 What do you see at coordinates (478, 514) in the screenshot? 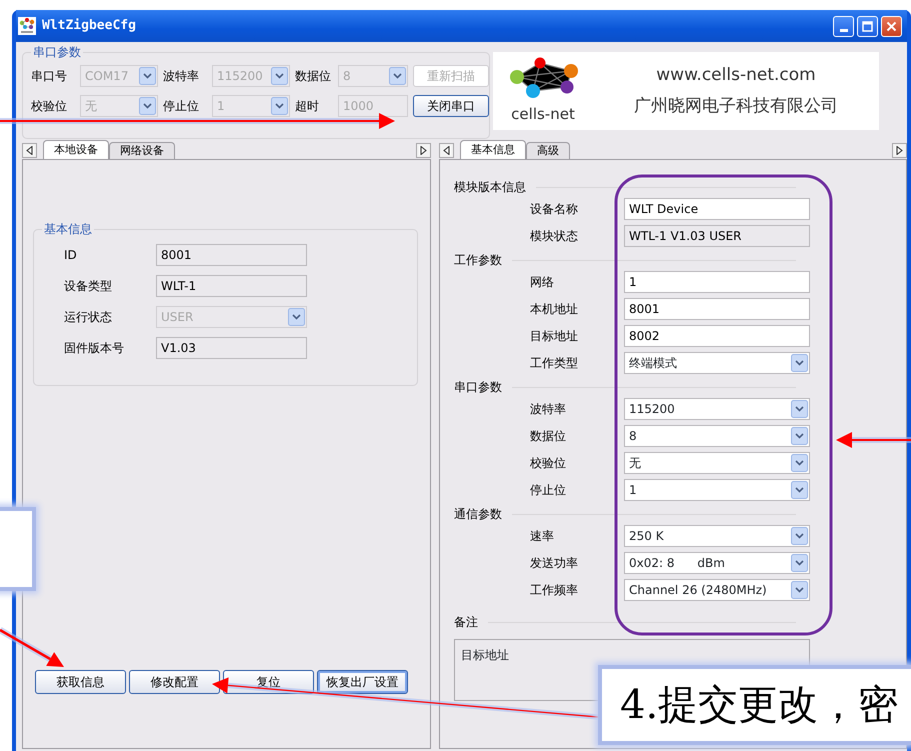
I see `section-title: 通信参数` at bounding box center [478, 514].